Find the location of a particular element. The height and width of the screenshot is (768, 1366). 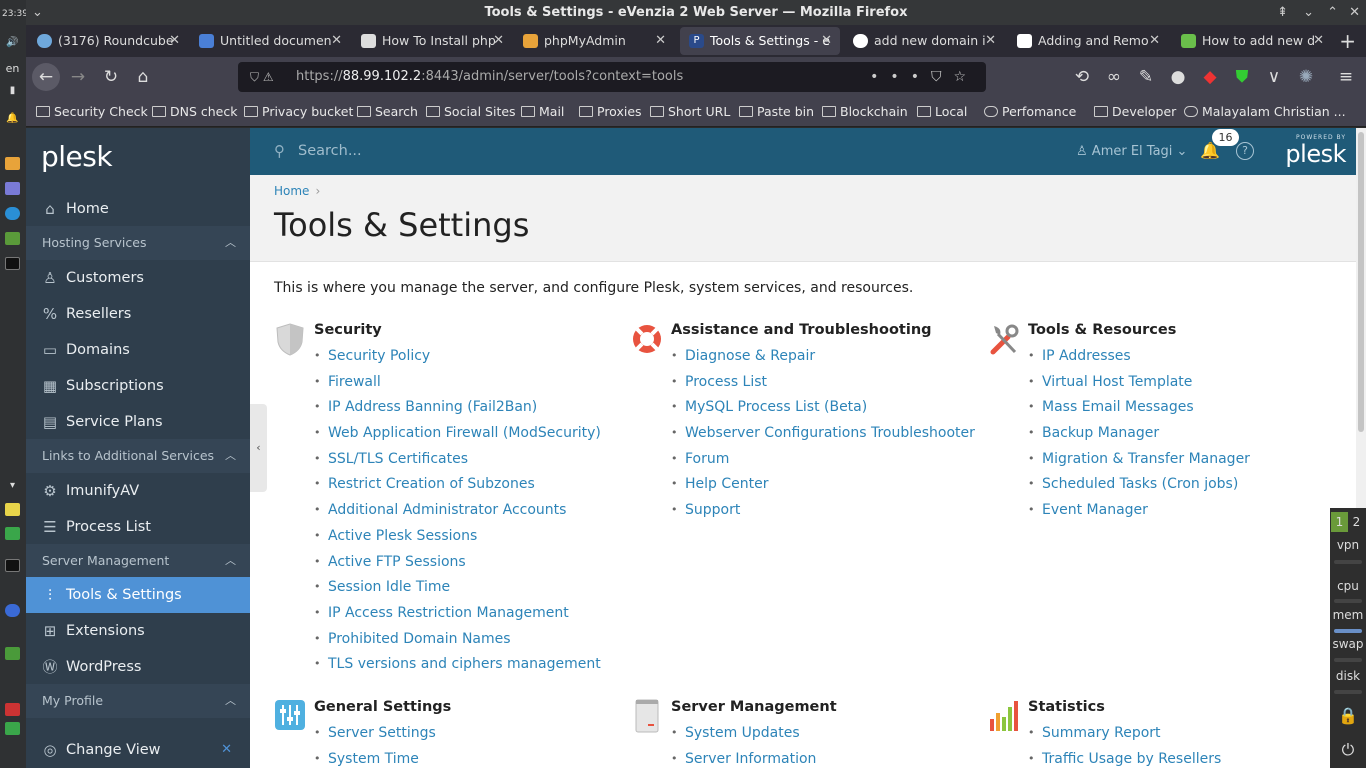

forward-button: → is located at coordinates (78, 77).